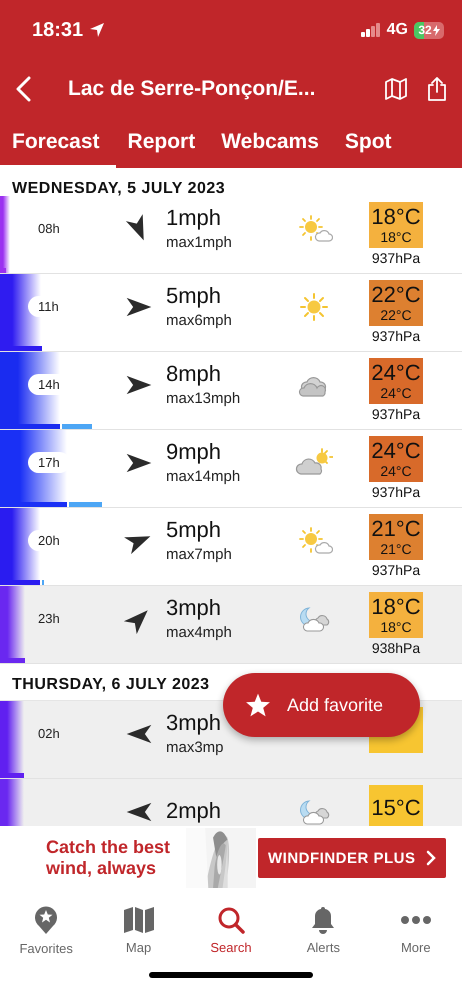 The image size is (462, 1000). I want to click on search-icon, so click(230, 920).